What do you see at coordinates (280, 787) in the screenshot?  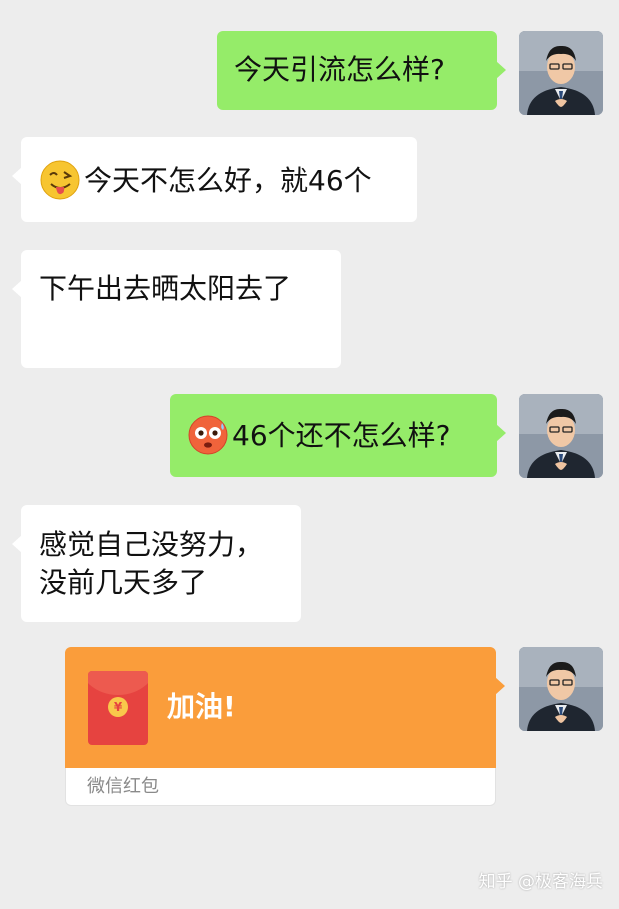 I see `red-packet-footer: 微信红包` at bounding box center [280, 787].